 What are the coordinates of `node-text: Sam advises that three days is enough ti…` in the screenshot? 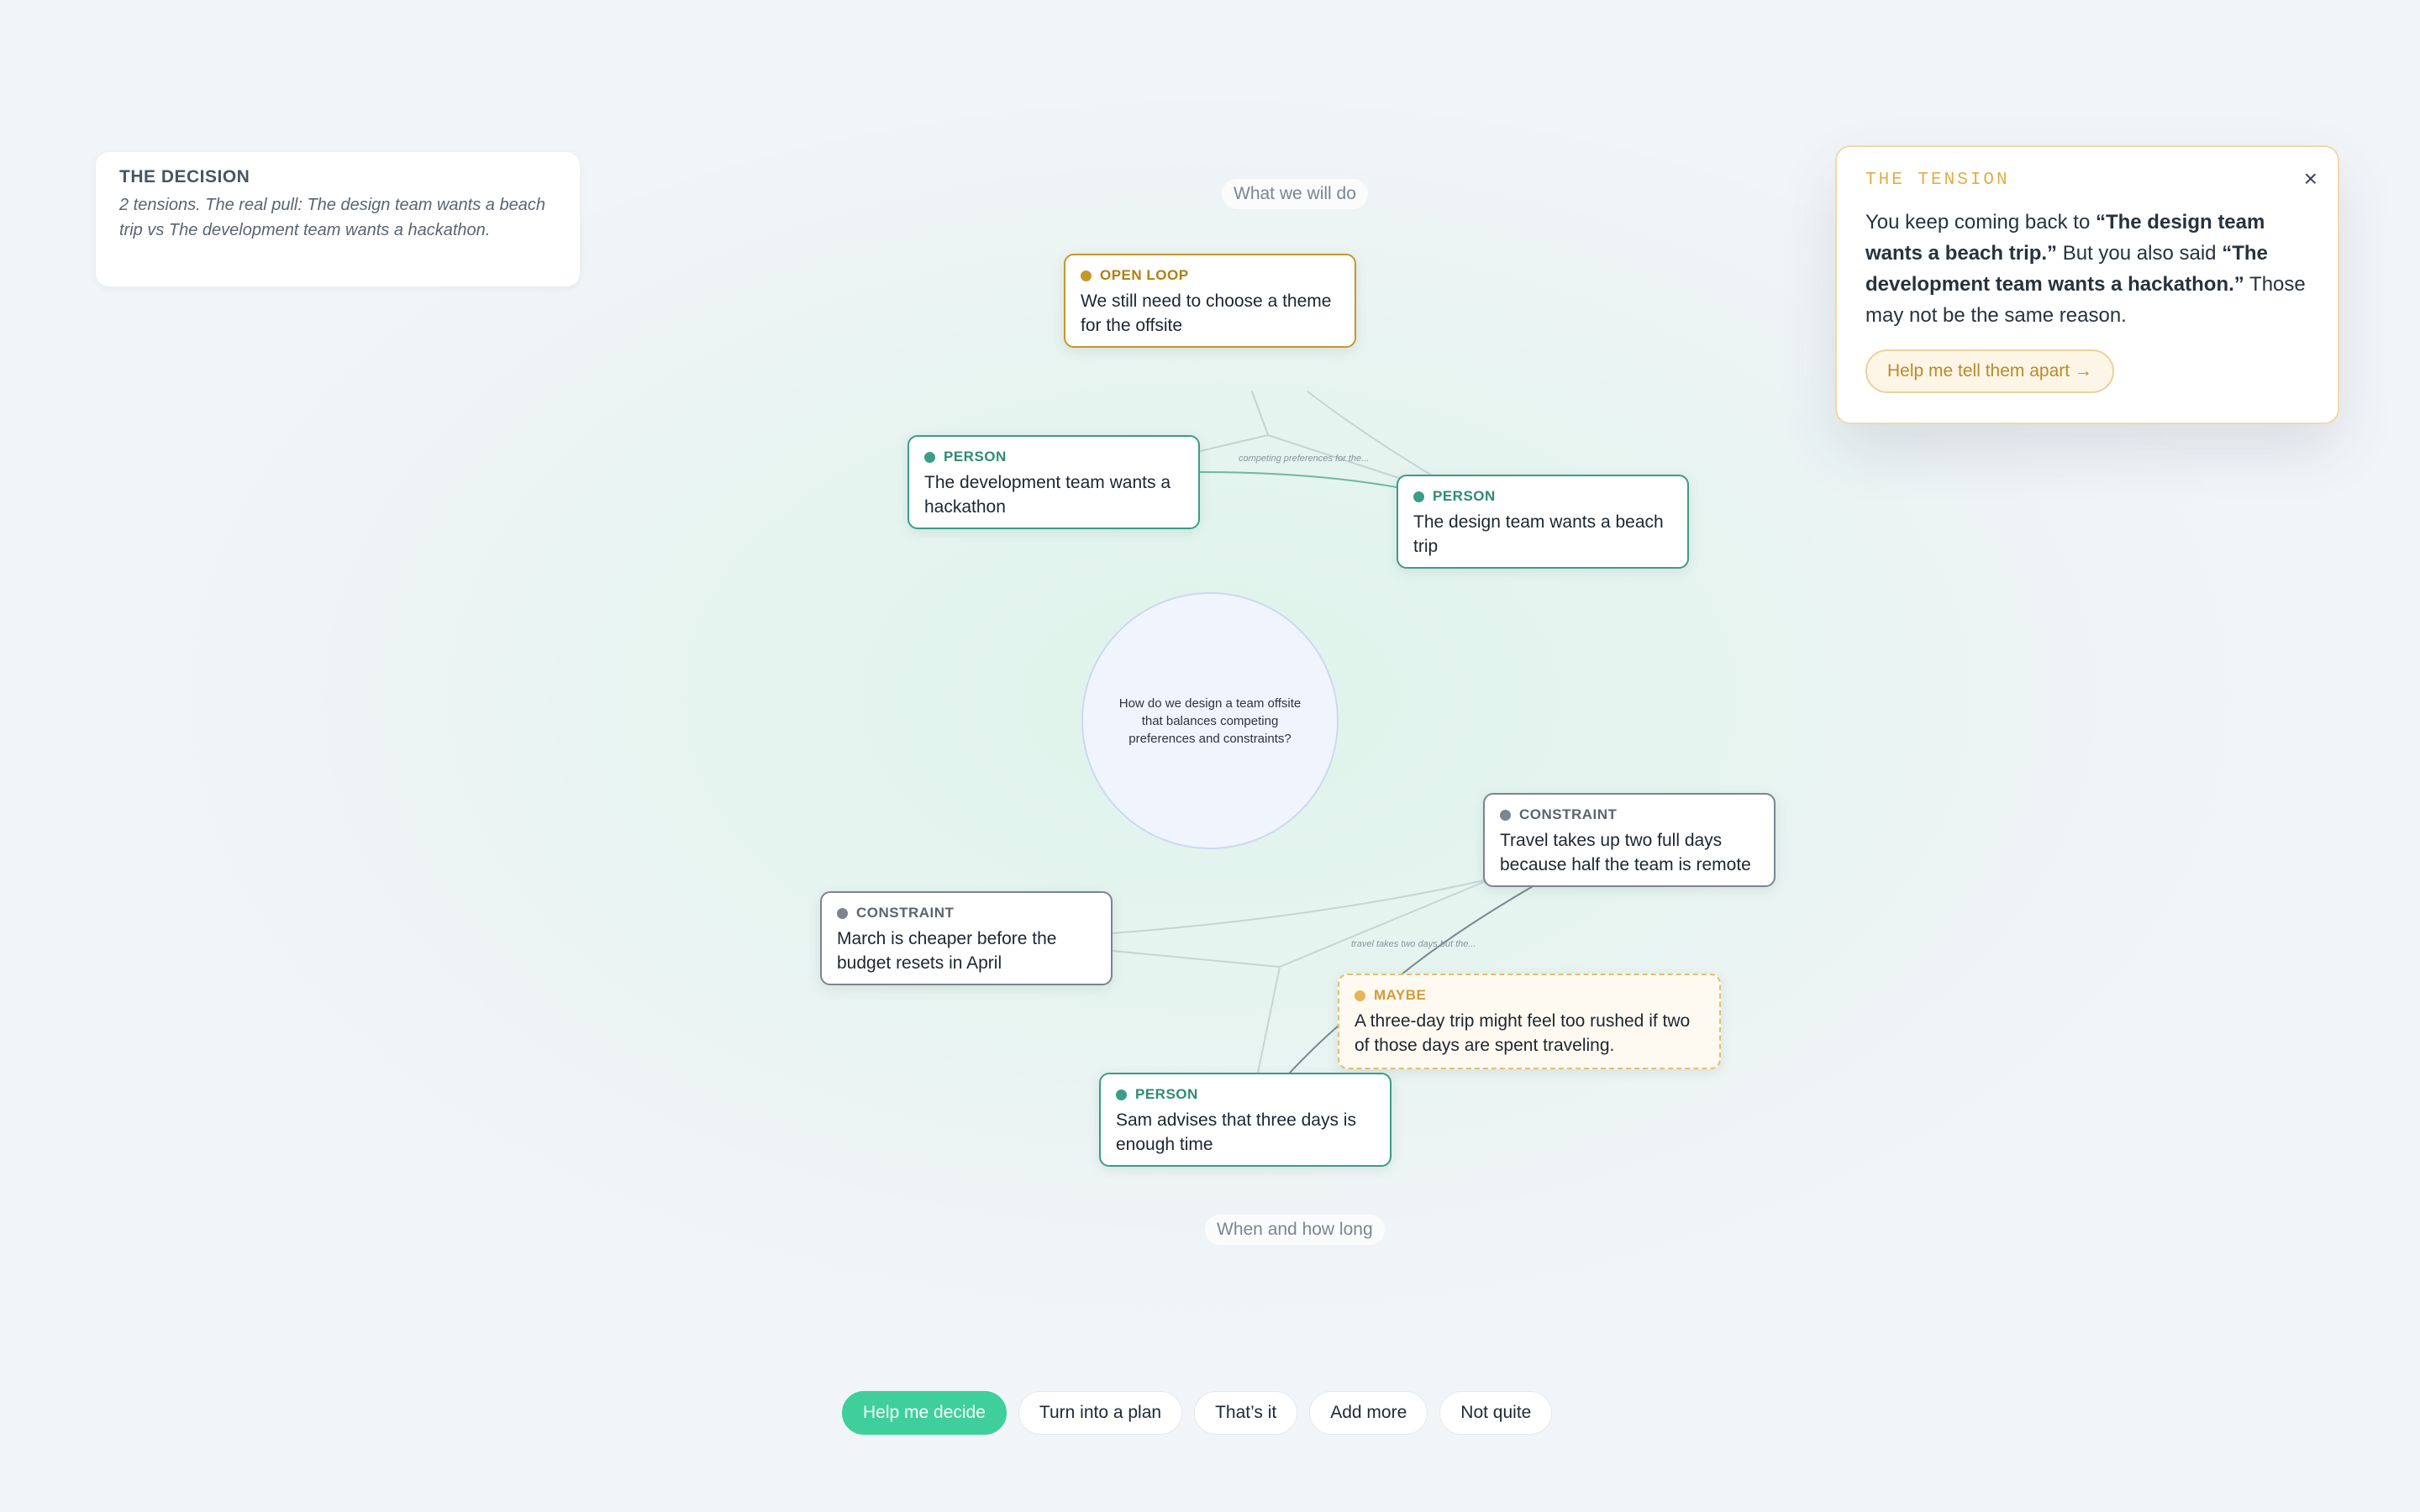 It's located at (1236, 1132).